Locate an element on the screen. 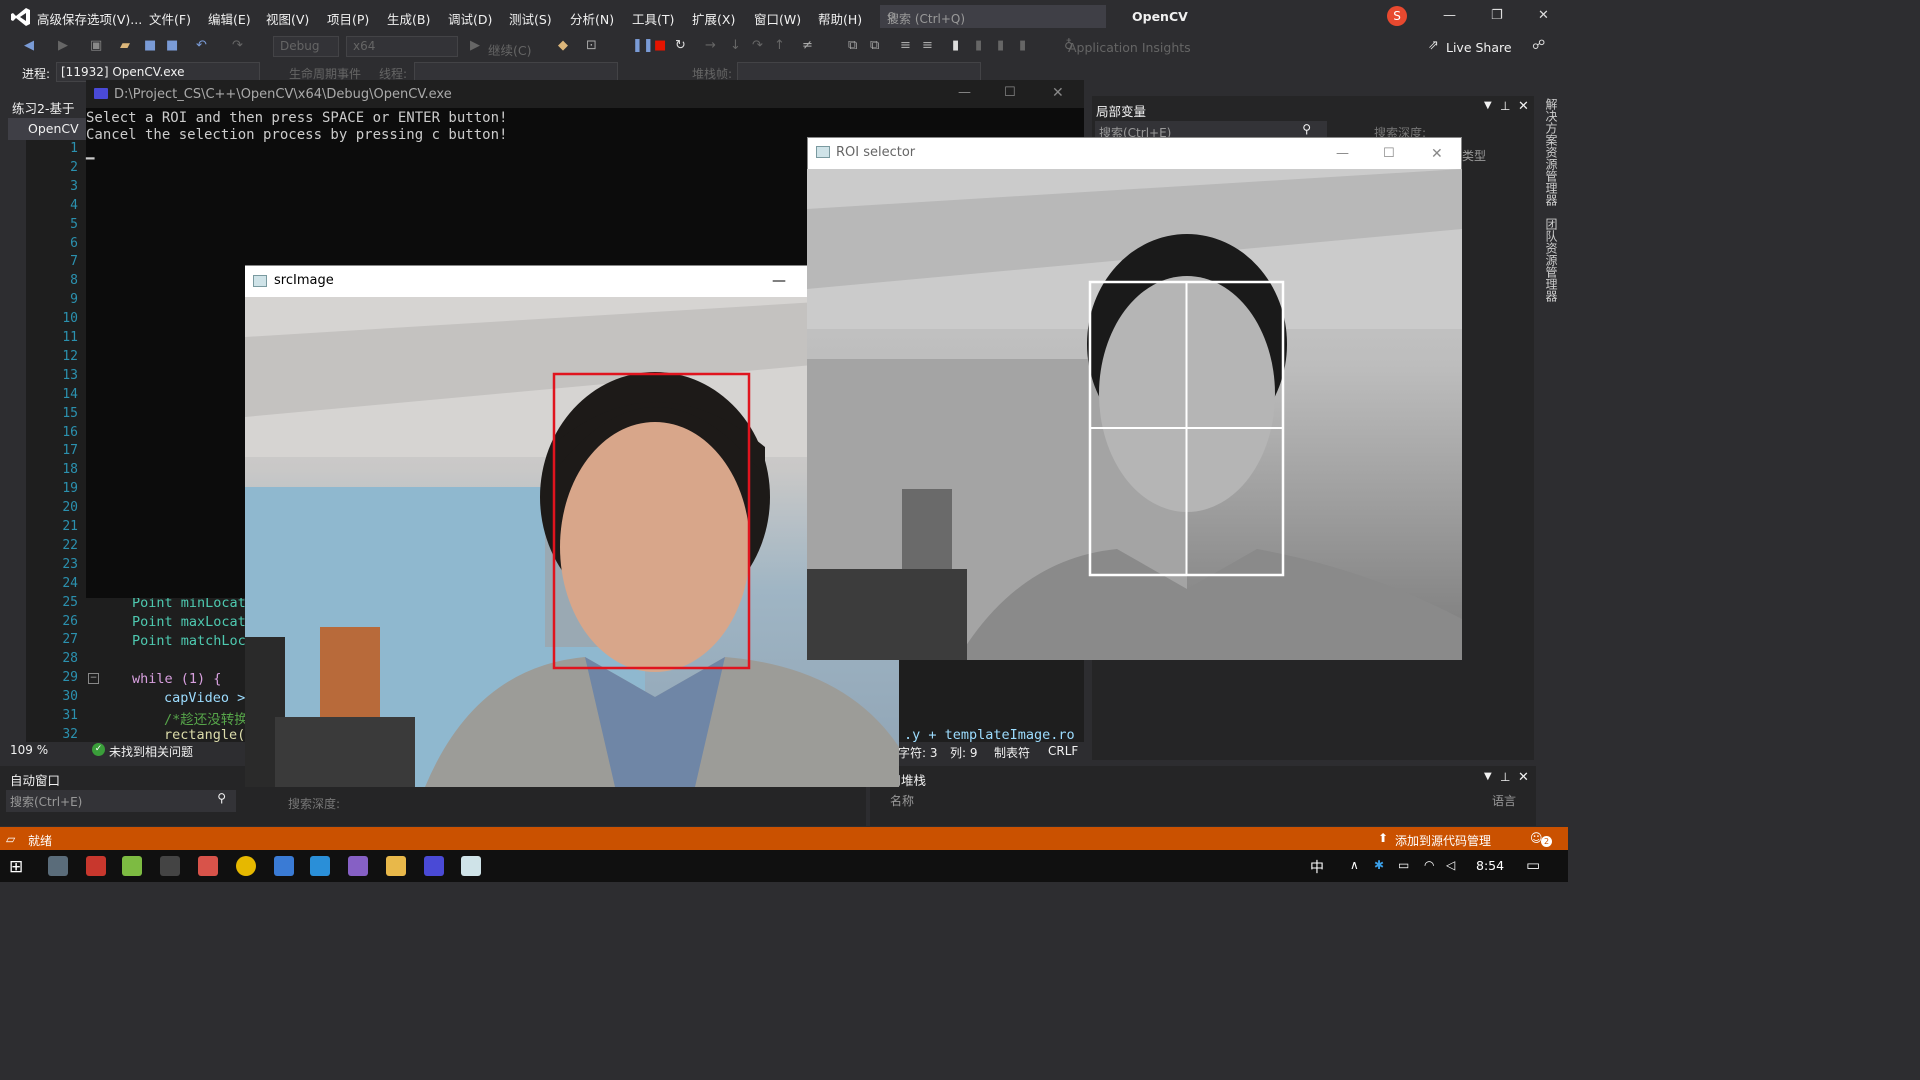 The image size is (1920, 1080). menu-tools: 工具(T) is located at coordinates (653, 18).